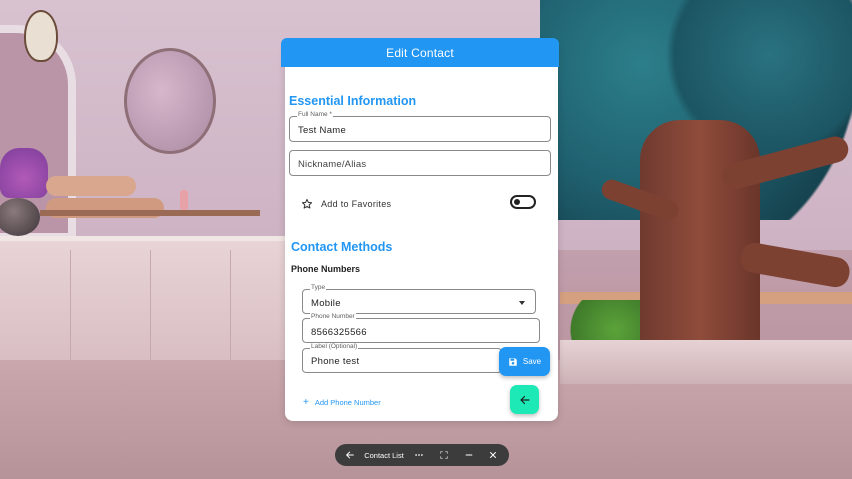  I want to click on chevron-down-icon, so click(522, 303).